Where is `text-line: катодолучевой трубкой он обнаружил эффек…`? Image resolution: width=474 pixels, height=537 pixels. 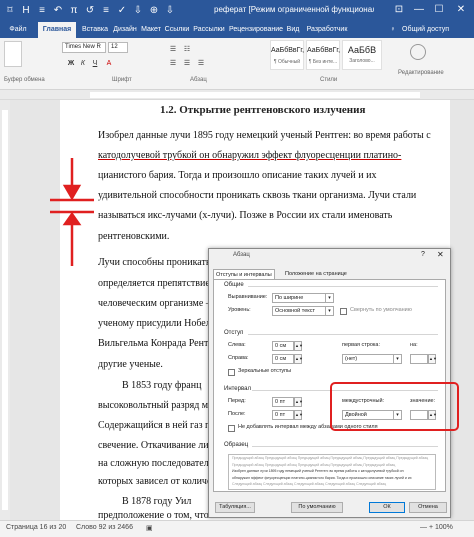
text-line: катодолучевой трубкой он обнаружил эффек… is located at coordinates (250, 155).